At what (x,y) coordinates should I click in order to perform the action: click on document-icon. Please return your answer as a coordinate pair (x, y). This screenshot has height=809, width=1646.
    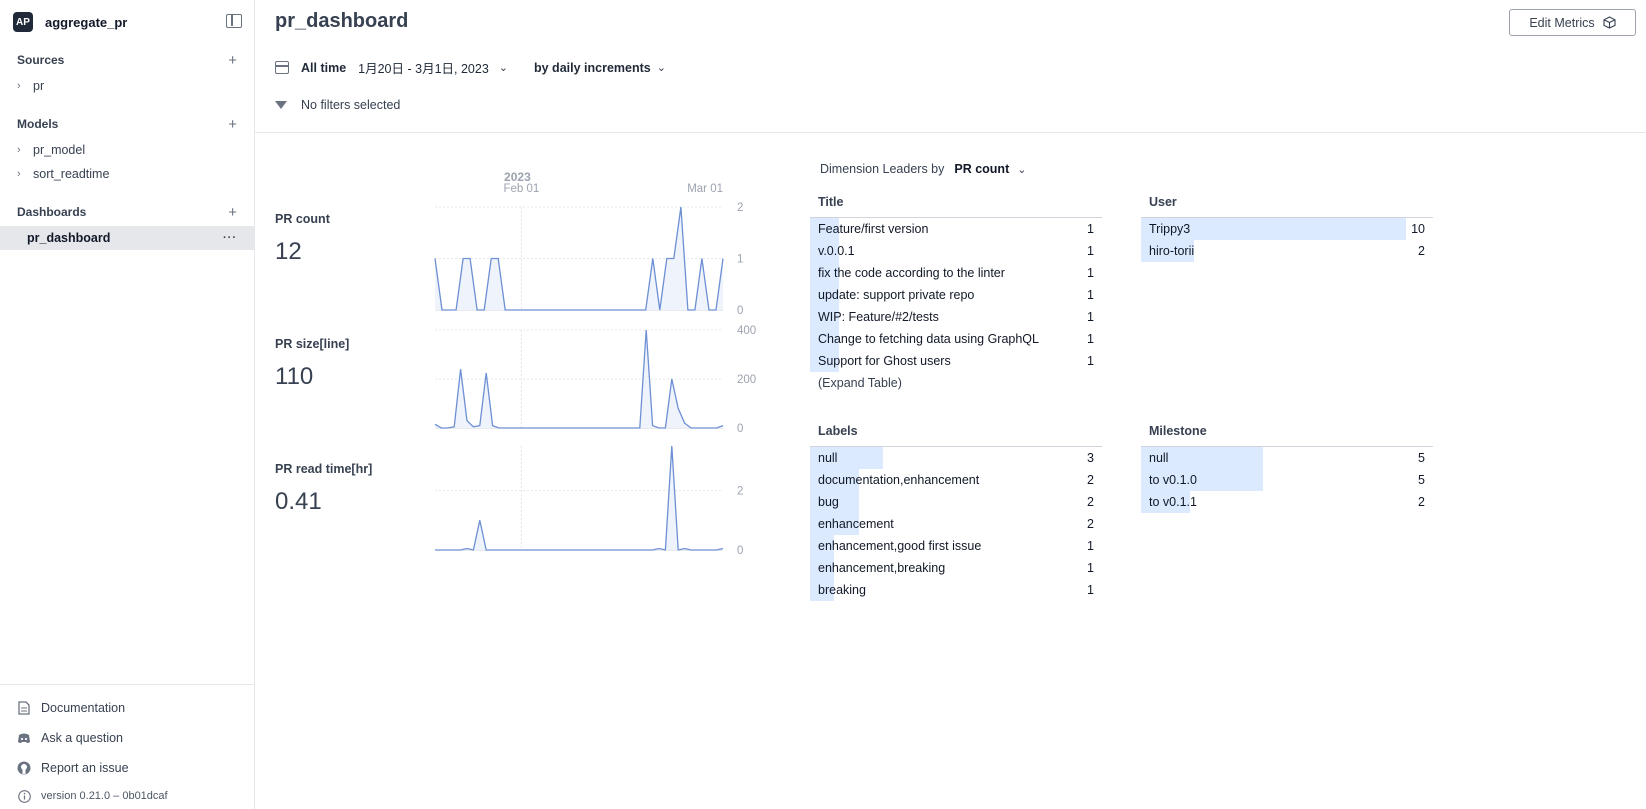
    Looking at the image, I should click on (24, 708).